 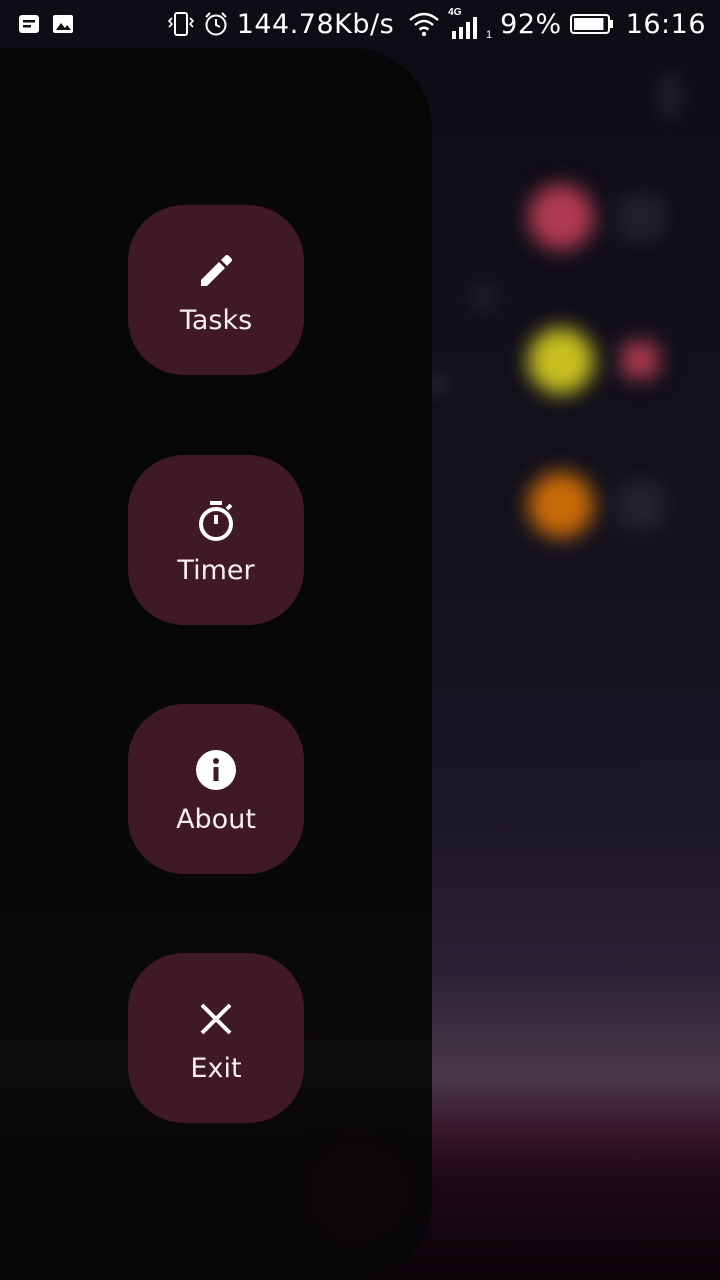 What do you see at coordinates (484, 298) in the screenshot?
I see `bg-edit-mark` at bounding box center [484, 298].